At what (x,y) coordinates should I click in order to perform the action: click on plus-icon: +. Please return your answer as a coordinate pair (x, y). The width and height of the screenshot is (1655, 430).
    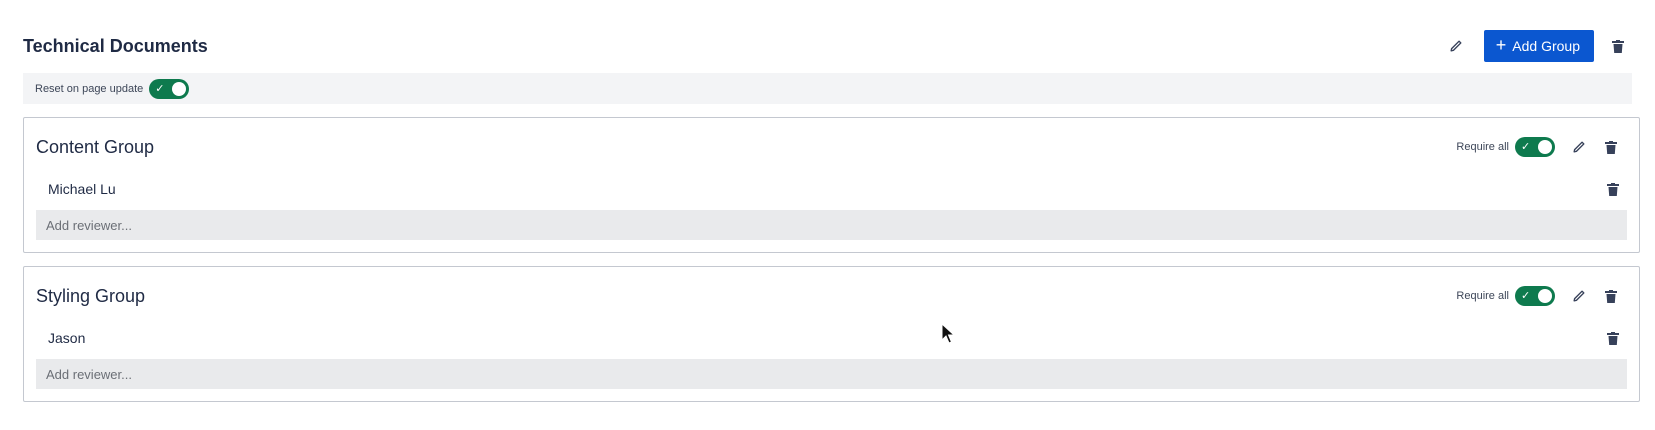
    Looking at the image, I should click on (1501, 45).